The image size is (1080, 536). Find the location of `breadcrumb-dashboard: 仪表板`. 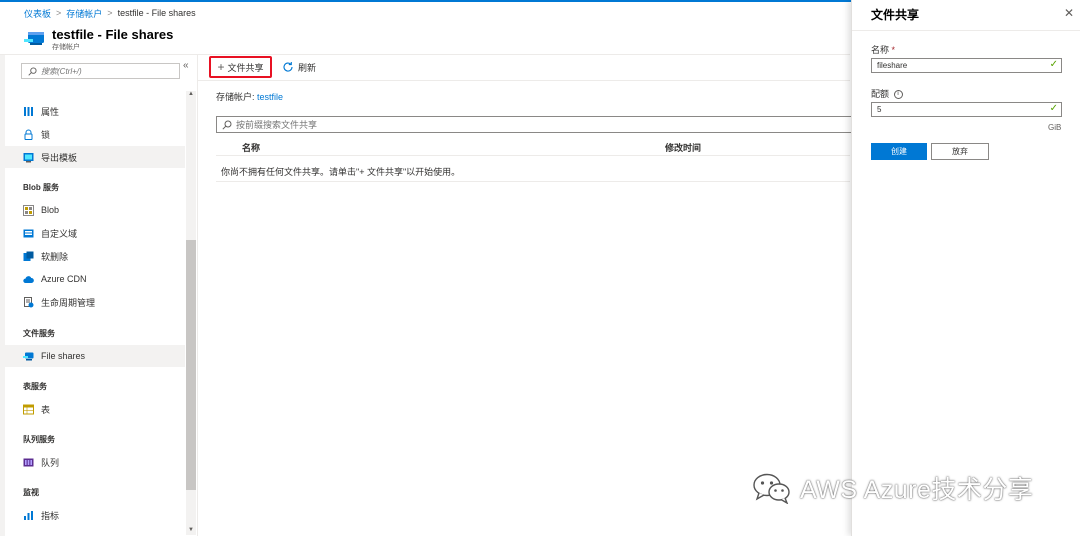

breadcrumb-dashboard: 仪表板 is located at coordinates (37, 13).